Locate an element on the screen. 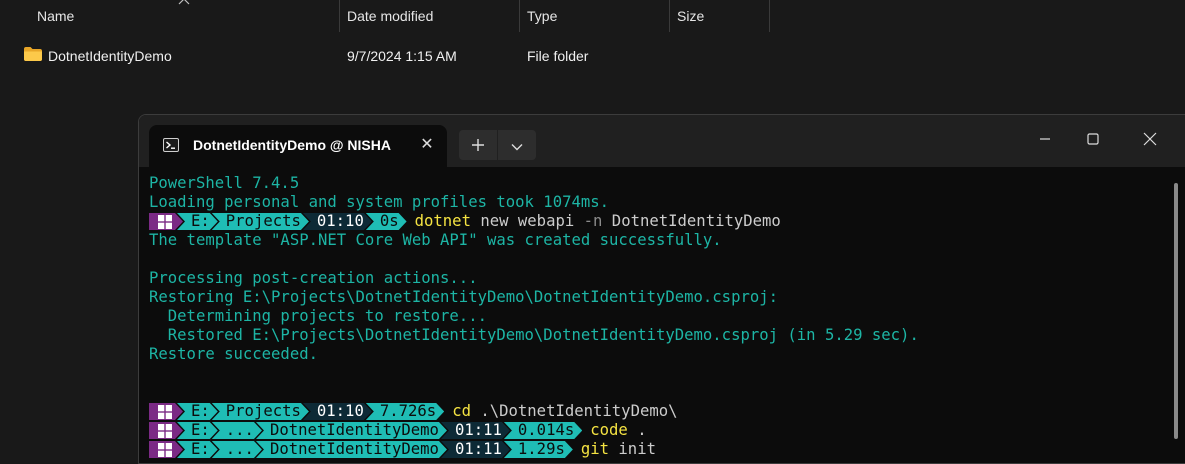  command: dotnet is located at coordinates (442, 221).